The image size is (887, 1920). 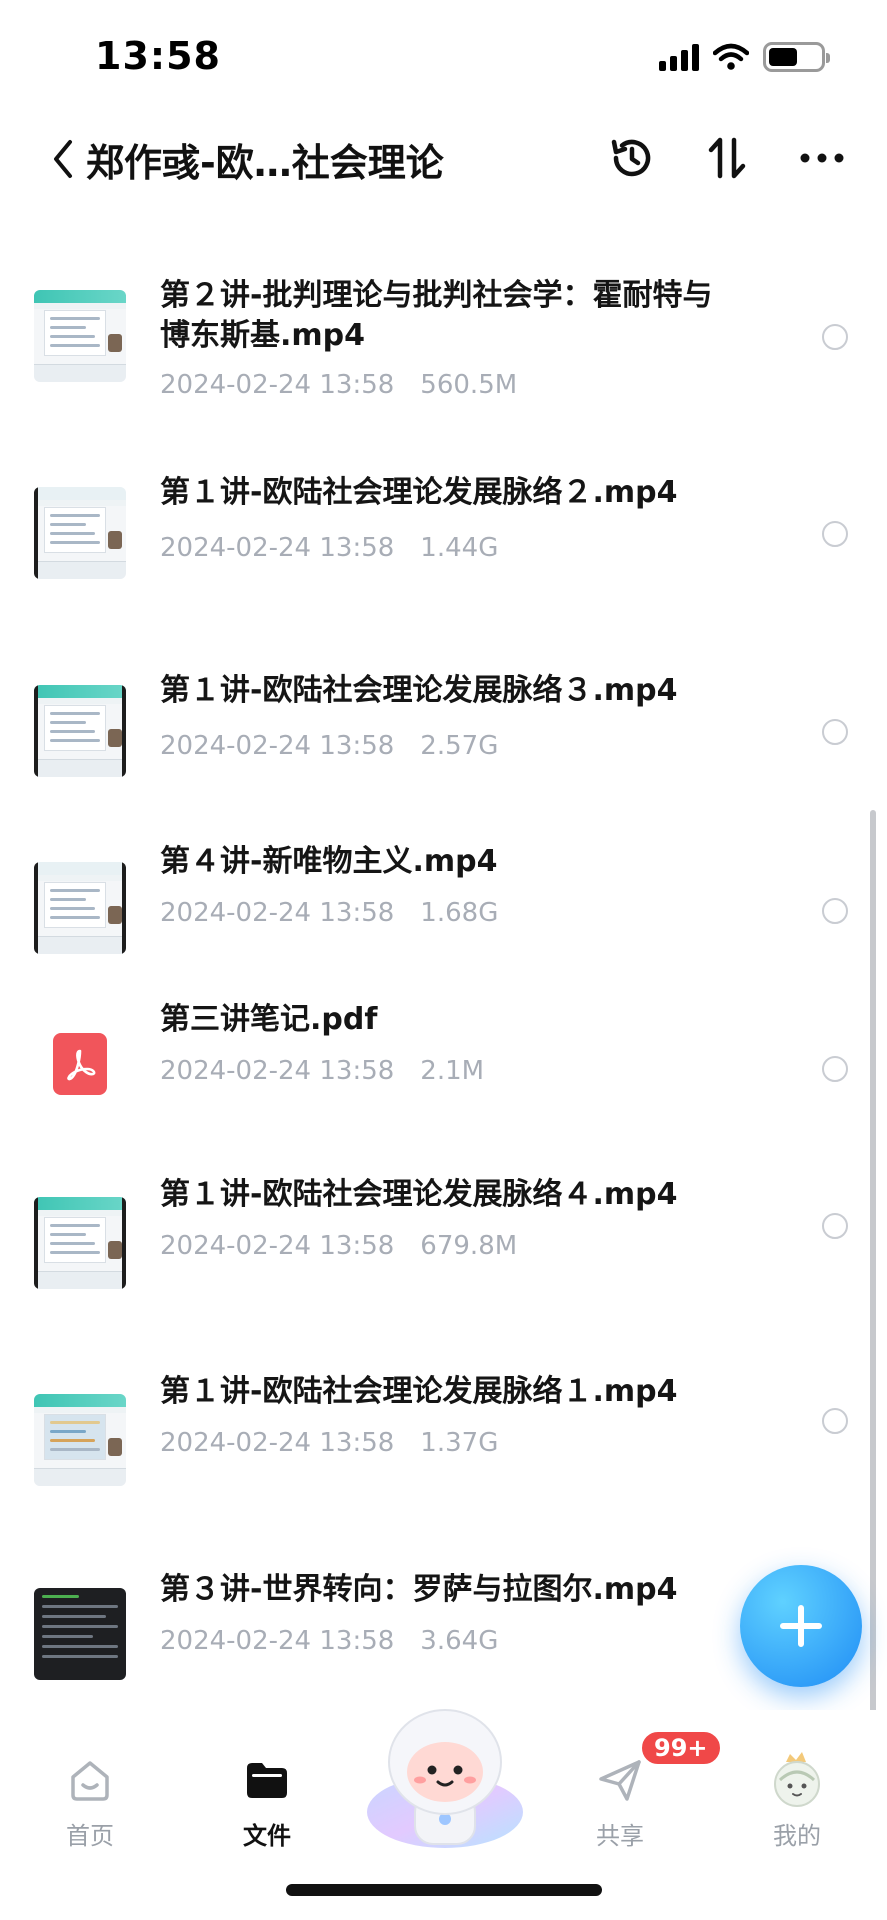 What do you see at coordinates (90, 1836) in the screenshot?
I see `tab-home-label: 首页` at bounding box center [90, 1836].